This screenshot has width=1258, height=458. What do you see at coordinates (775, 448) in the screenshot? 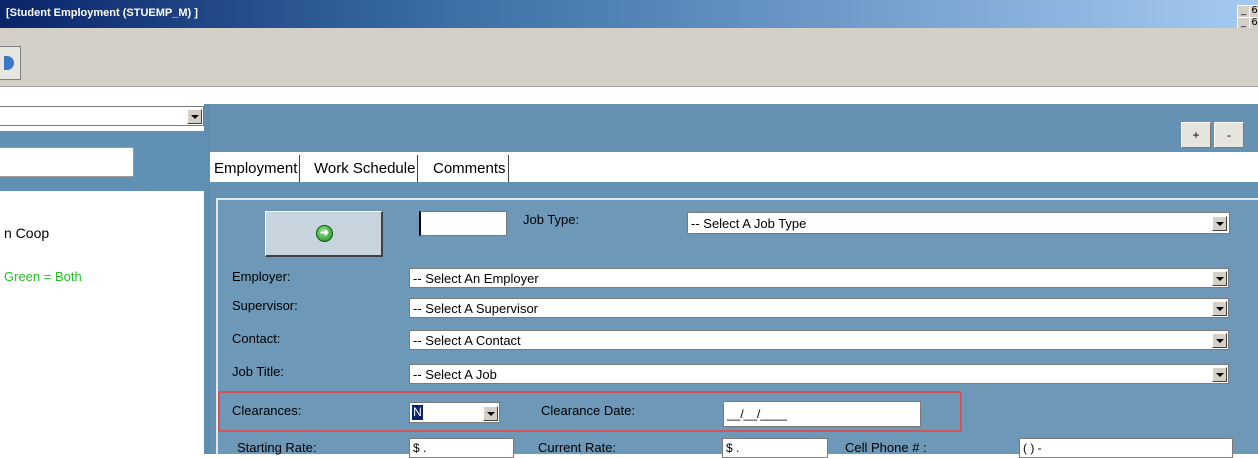
I see `current-rate-input: $ .` at bounding box center [775, 448].